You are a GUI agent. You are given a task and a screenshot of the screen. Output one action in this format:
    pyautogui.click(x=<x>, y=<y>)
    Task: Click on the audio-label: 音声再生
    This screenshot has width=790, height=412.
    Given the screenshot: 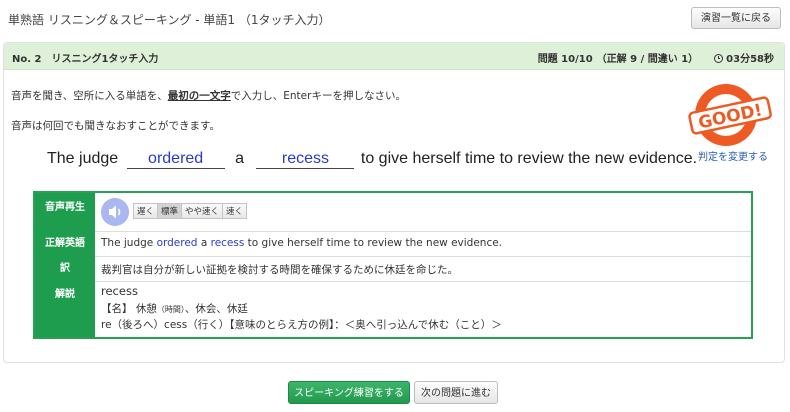 What is the action you would take?
    pyautogui.click(x=65, y=212)
    